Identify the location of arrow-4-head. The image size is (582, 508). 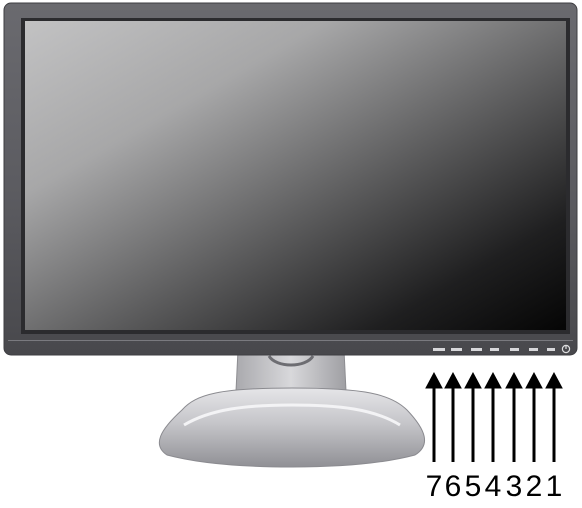
(493, 380).